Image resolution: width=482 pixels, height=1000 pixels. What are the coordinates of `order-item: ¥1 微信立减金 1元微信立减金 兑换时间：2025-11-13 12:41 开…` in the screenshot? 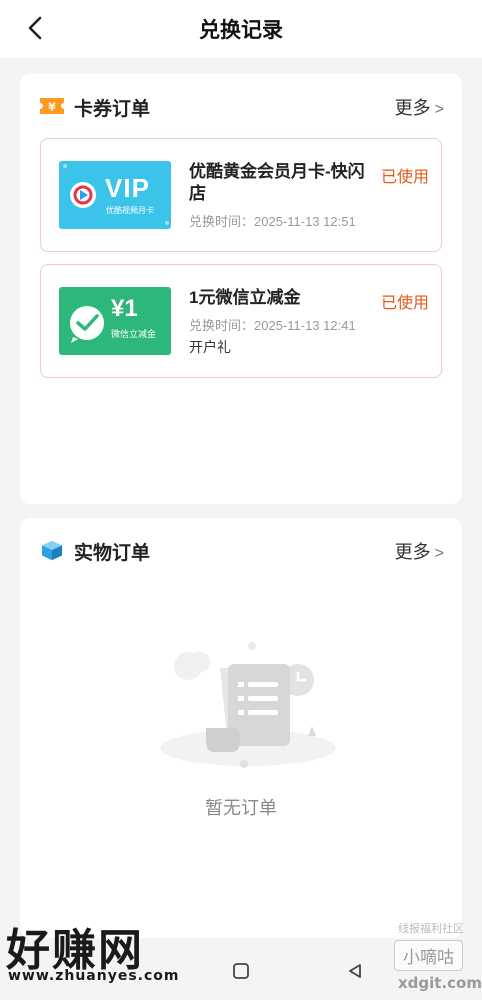 It's located at (241, 321).